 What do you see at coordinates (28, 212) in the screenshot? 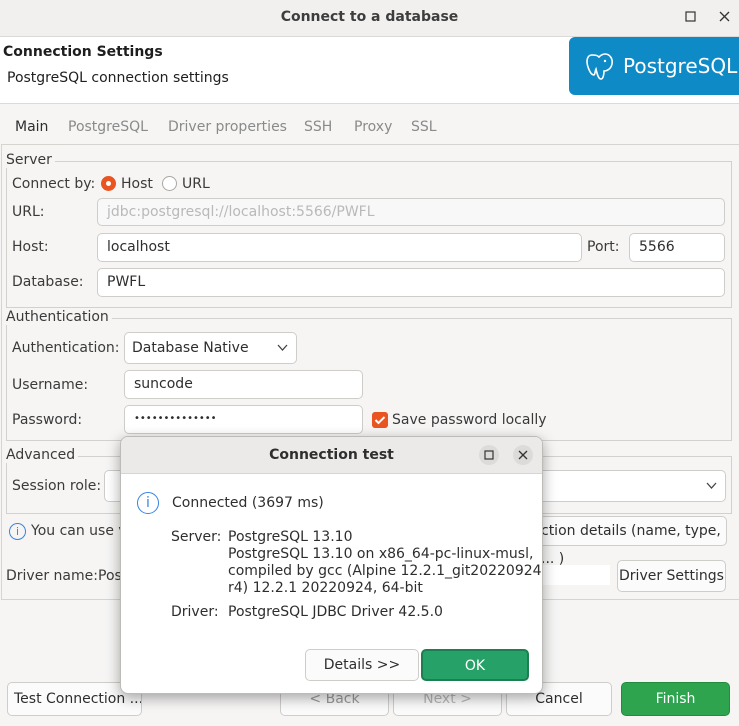
I see `url-label: URL:` at bounding box center [28, 212].